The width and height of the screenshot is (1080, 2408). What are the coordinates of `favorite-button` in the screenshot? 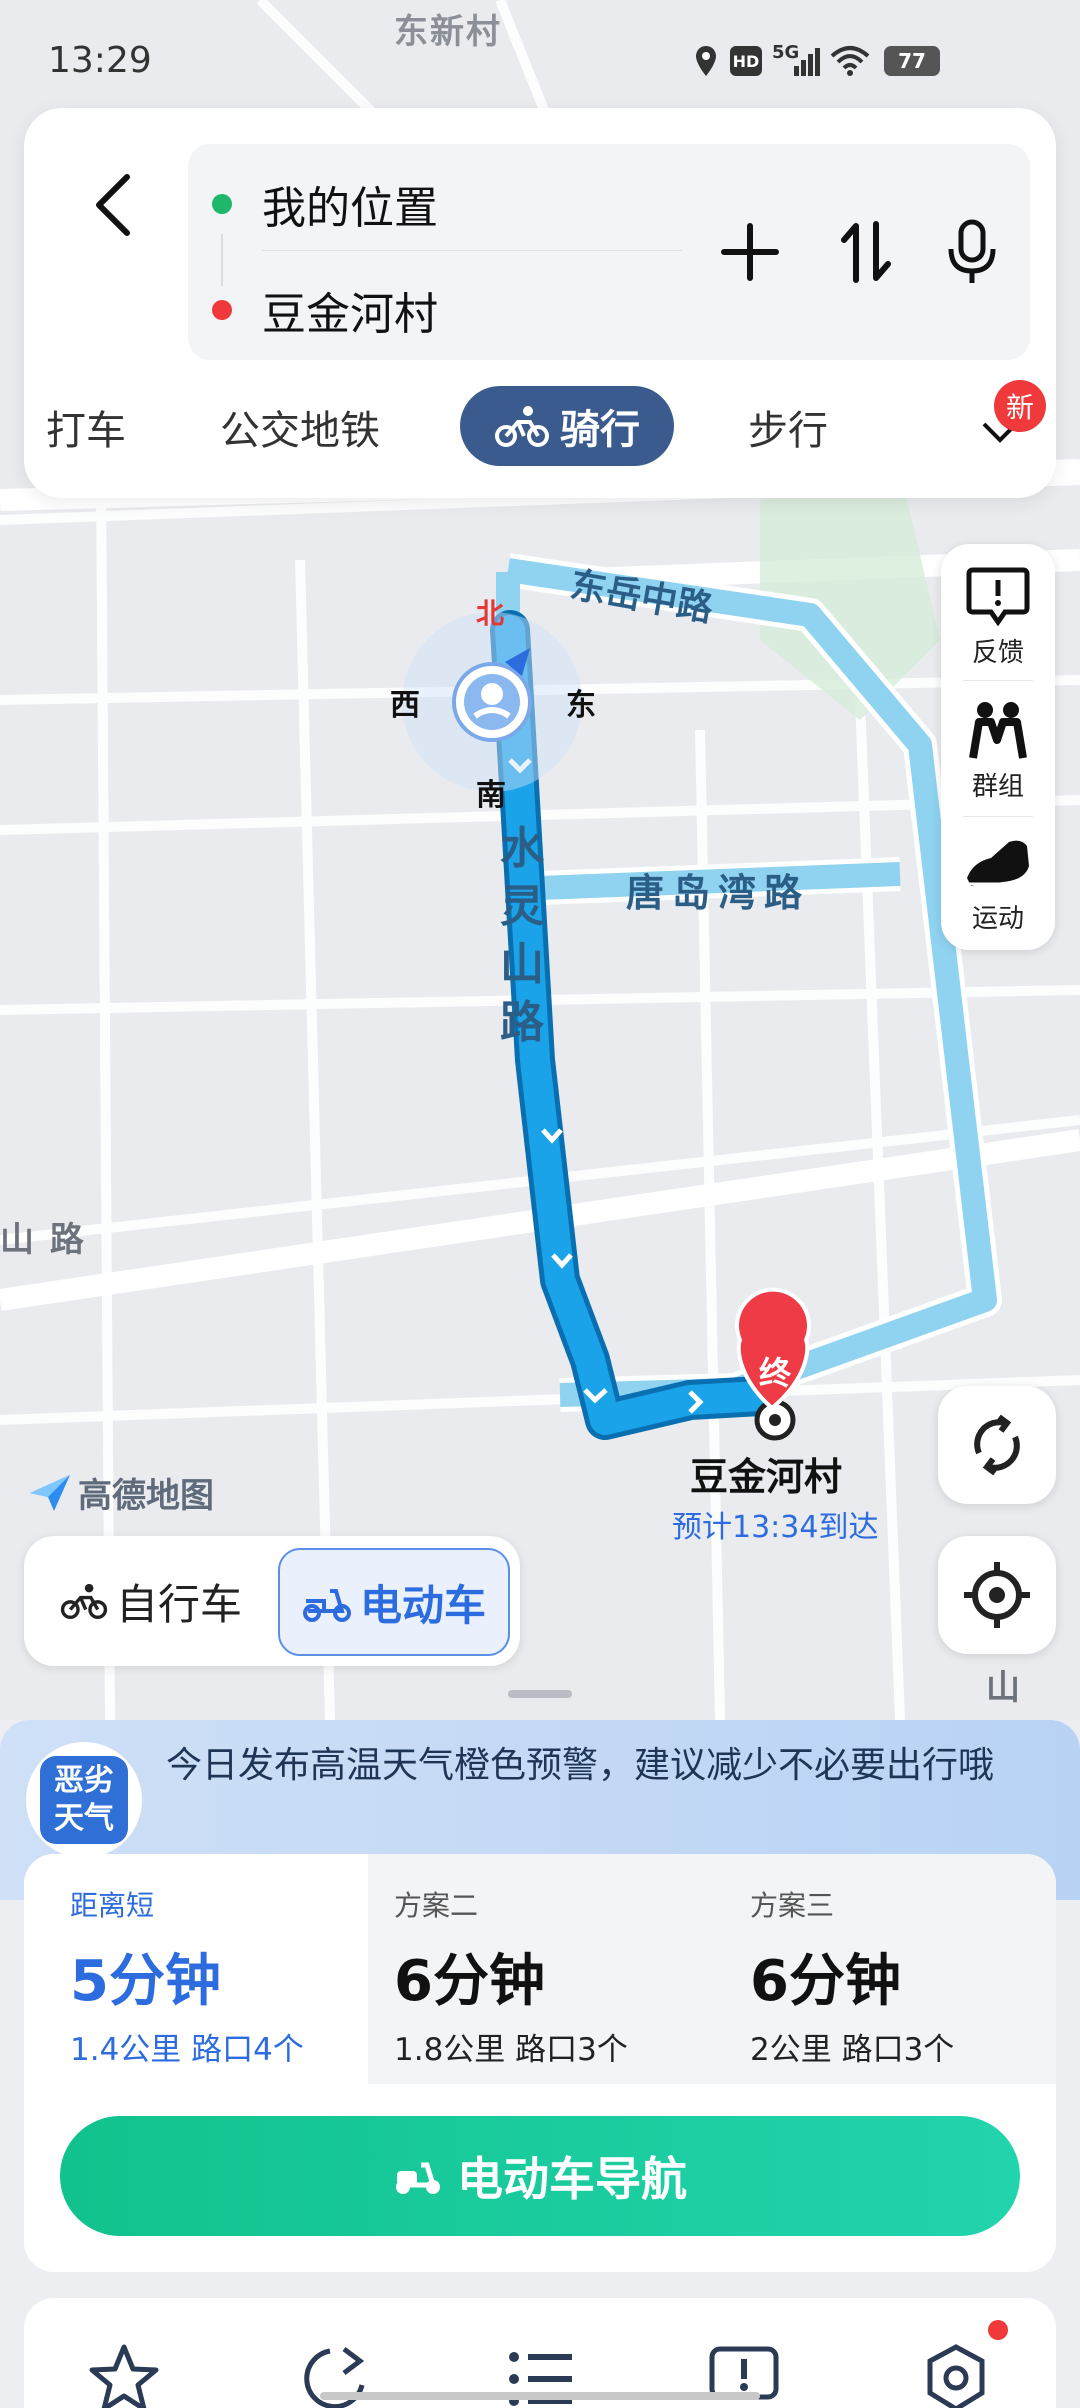 It's located at (124, 2373).